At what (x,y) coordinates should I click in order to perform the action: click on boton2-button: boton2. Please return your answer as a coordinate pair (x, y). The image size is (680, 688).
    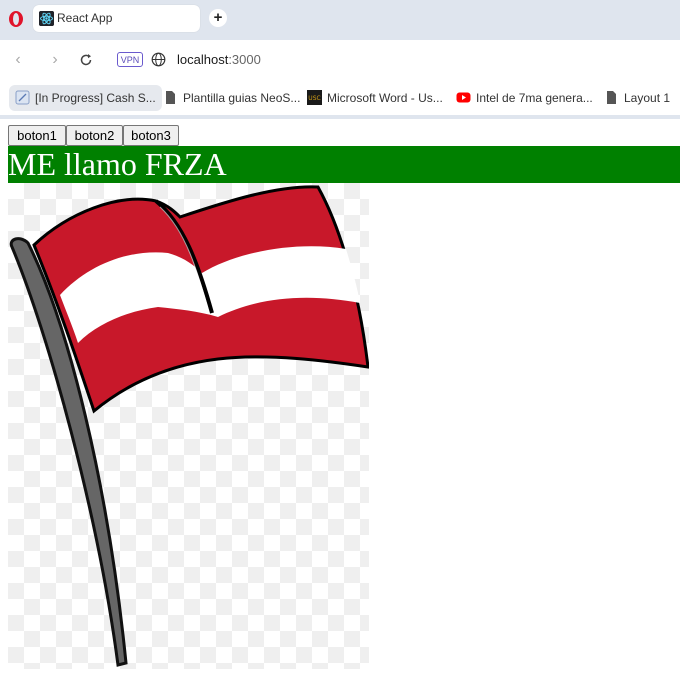
    Looking at the image, I should click on (94, 135).